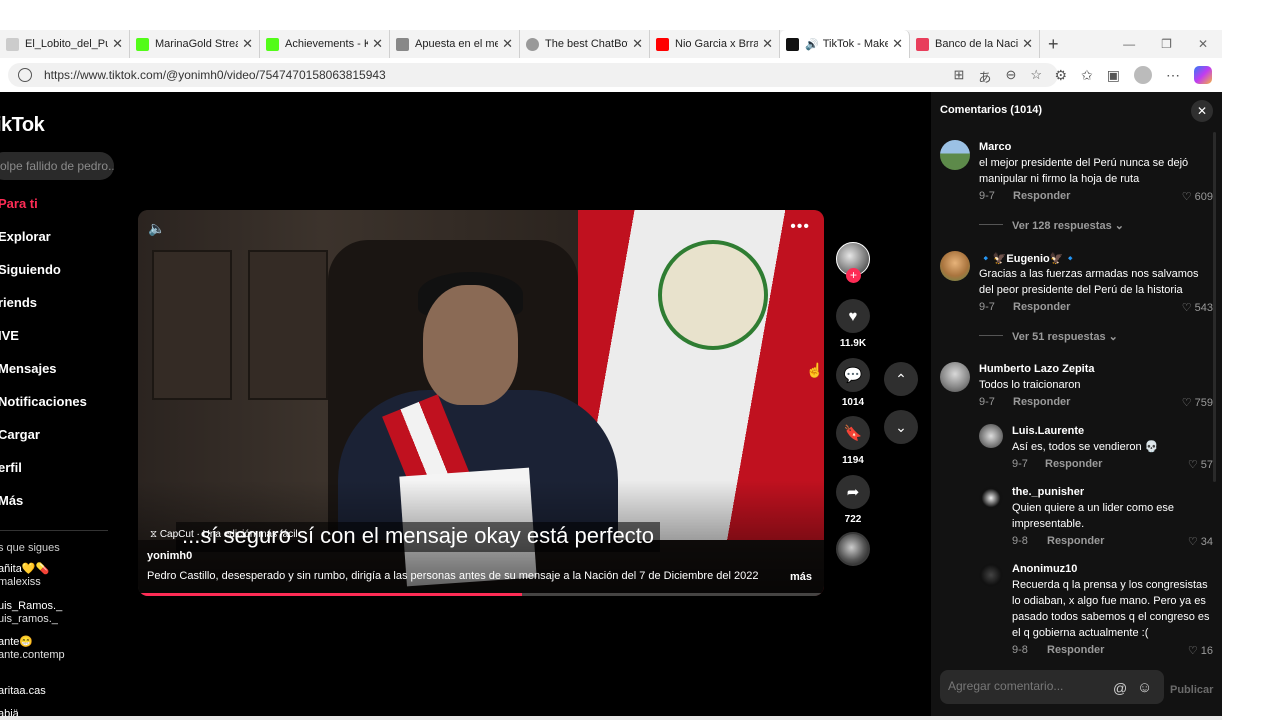  What do you see at coordinates (25, 75) in the screenshot?
I see `site-info-icon` at bounding box center [25, 75].